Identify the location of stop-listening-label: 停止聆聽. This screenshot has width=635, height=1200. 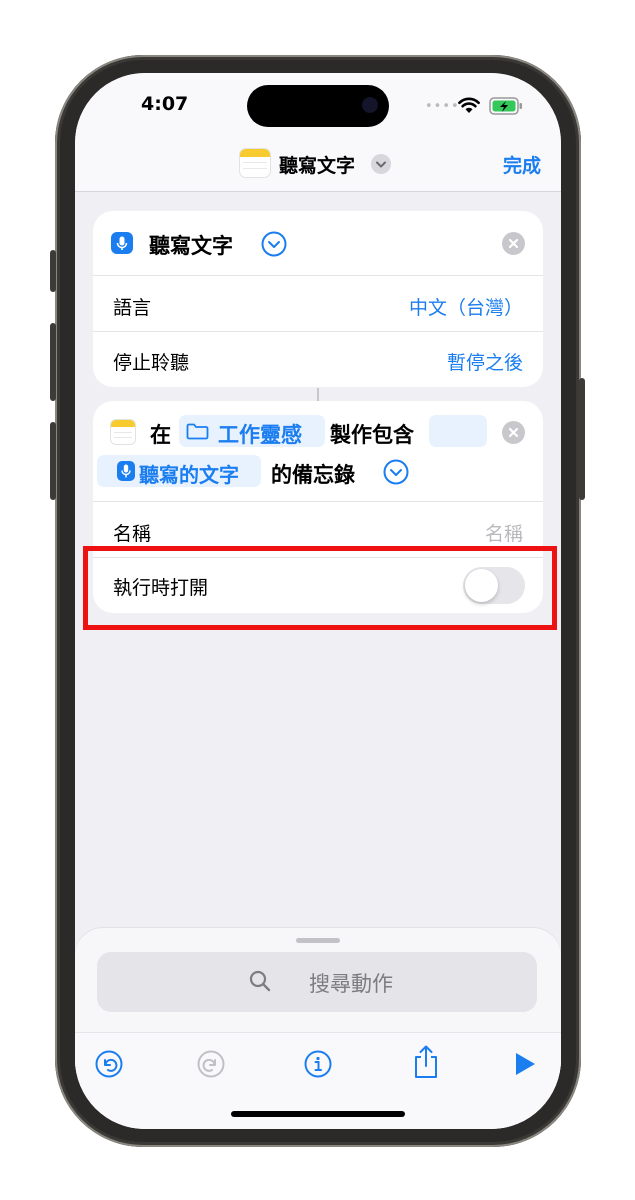
(151, 363).